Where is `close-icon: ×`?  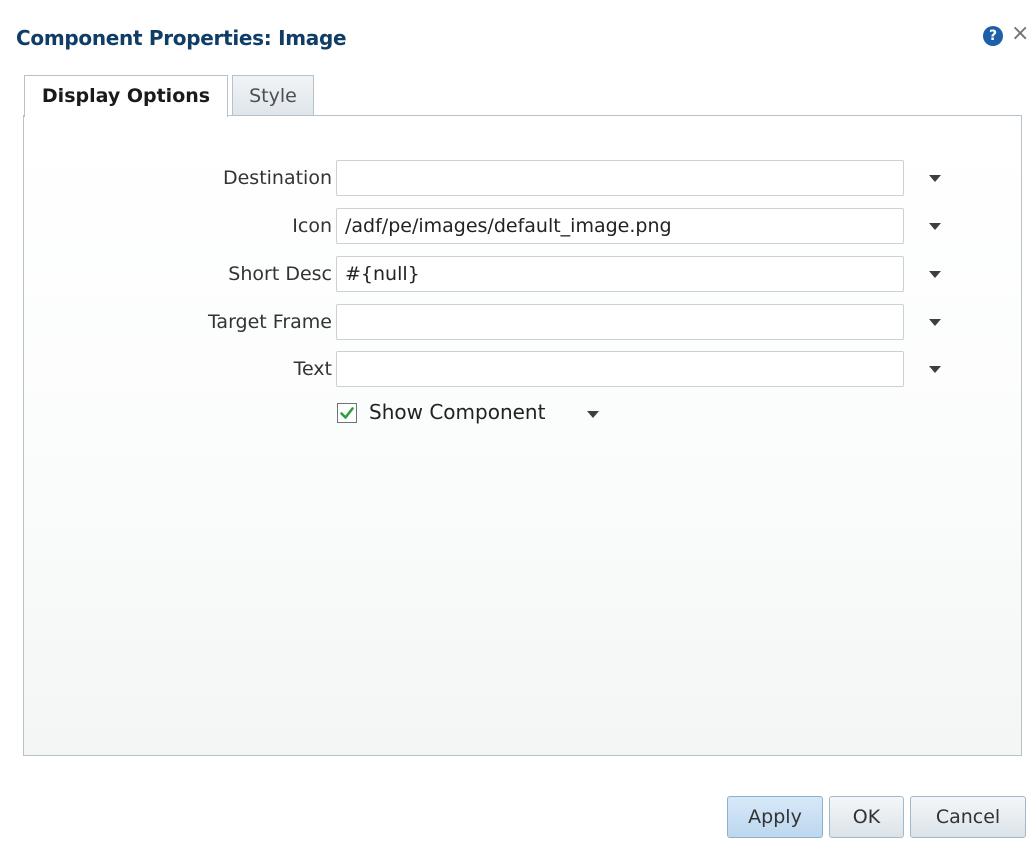
close-icon: × is located at coordinates (1020, 34).